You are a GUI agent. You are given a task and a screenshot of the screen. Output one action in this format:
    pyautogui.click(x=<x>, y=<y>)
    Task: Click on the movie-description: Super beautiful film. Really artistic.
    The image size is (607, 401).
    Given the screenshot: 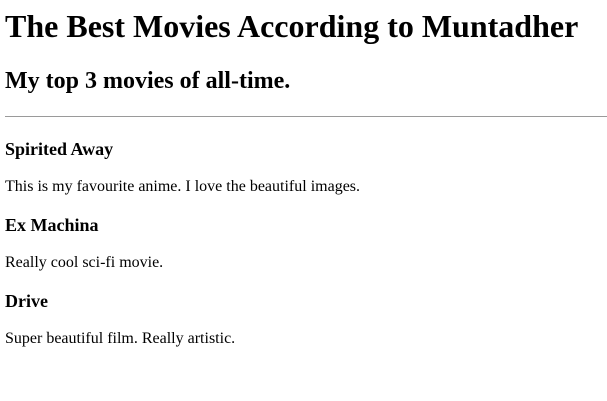 What is the action you would take?
    pyautogui.click(x=120, y=338)
    